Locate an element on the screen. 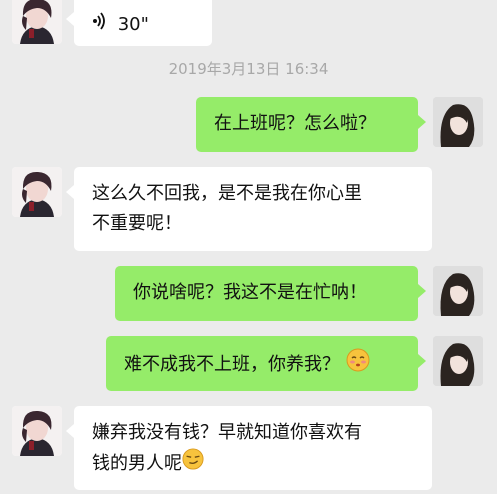  voice-message-bubble: 30" is located at coordinates (139, 23).